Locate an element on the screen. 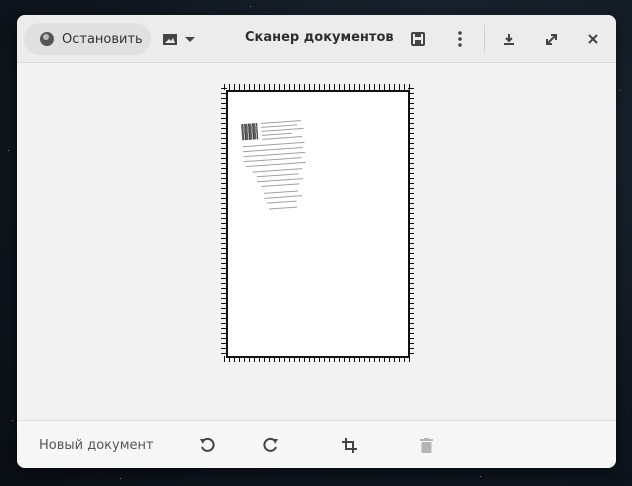 The height and width of the screenshot is (486, 632). menu-button is located at coordinates (460, 39).